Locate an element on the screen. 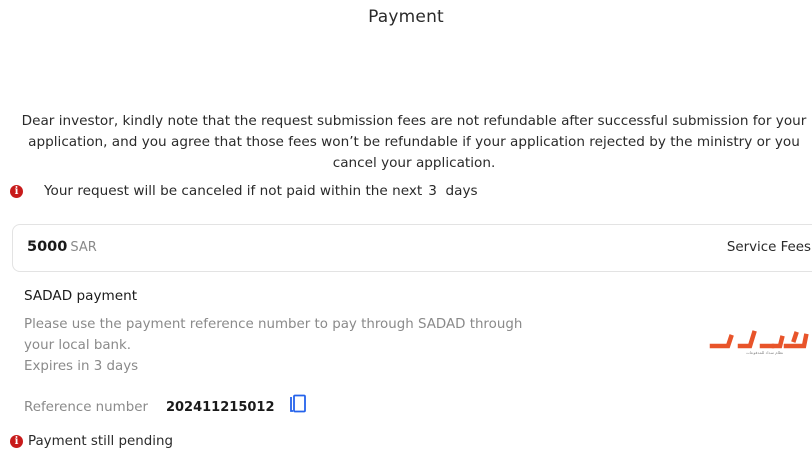 The height and width of the screenshot is (454, 812). sadad-logo-mark is located at coordinates (759, 339).